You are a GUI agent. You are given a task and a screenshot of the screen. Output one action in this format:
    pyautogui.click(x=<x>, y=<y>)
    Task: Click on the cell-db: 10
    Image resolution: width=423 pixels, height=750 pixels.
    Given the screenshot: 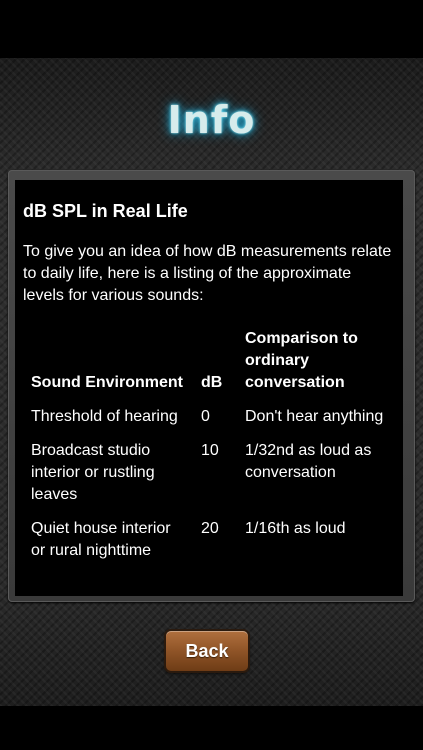 What is the action you would take?
    pyautogui.click(x=210, y=450)
    